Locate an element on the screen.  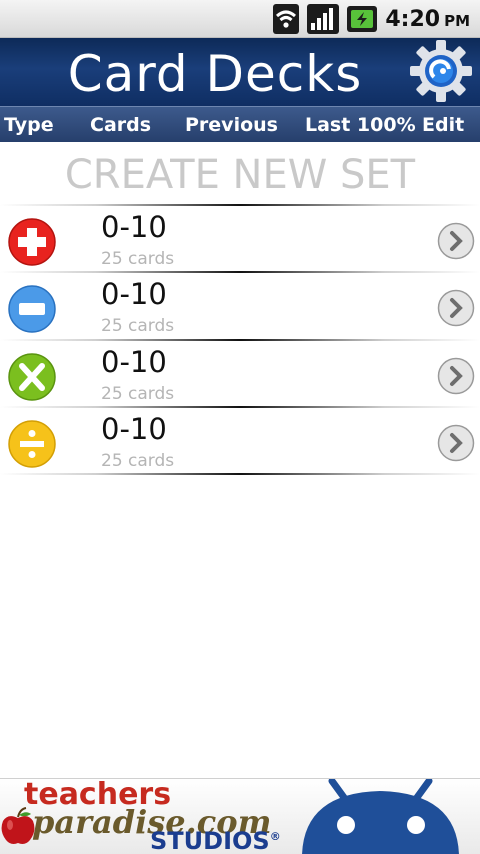
clock-ampm: PM is located at coordinates (457, 20).